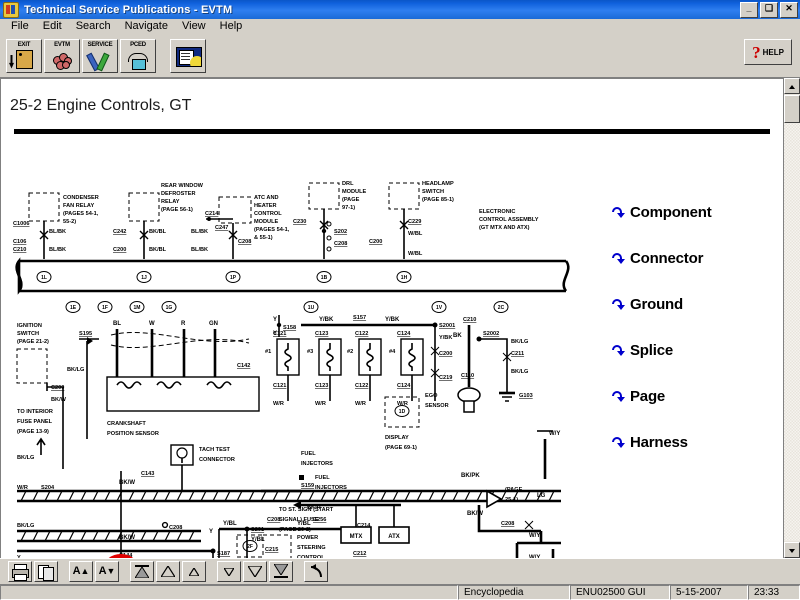 This screenshot has width=800, height=600. What do you see at coordinates (773, 52) in the screenshot?
I see `help-button-label: HELP` at bounding box center [773, 52].